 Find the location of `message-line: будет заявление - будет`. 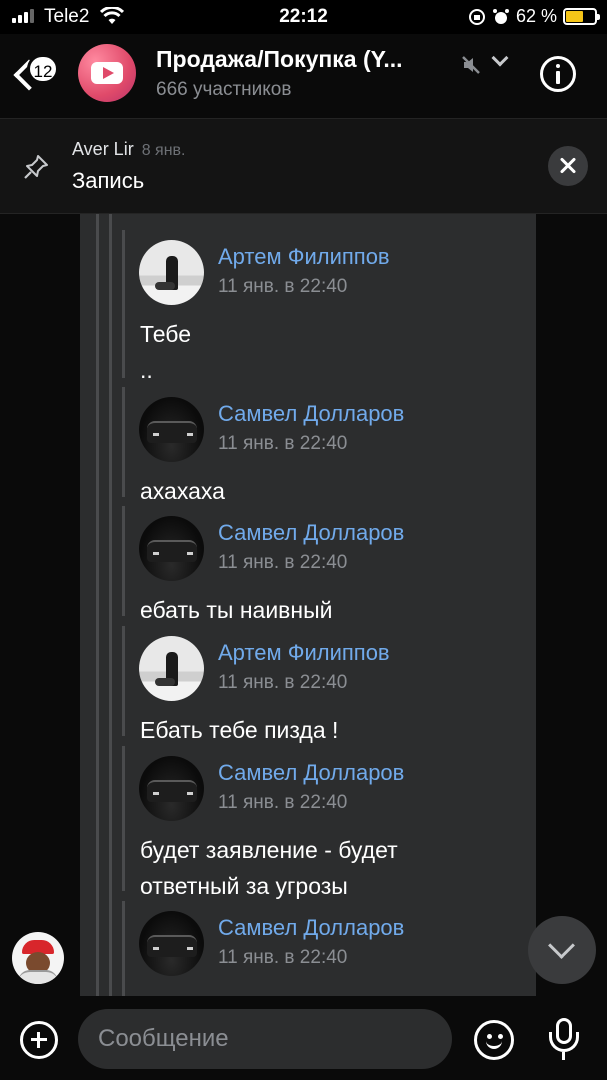

message-line: будет заявление - будет is located at coordinates (269, 850).